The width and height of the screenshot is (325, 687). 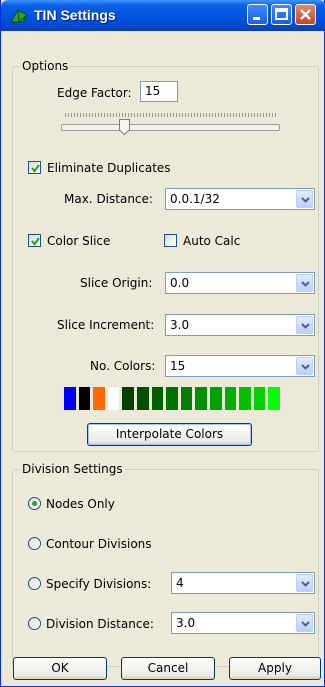 What do you see at coordinates (240, 325) in the screenshot?
I see `slice-increment-combo: 3.0` at bounding box center [240, 325].